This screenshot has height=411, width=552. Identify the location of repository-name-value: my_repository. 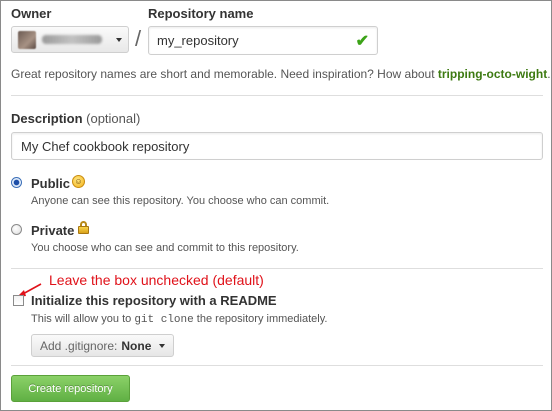
(198, 40).